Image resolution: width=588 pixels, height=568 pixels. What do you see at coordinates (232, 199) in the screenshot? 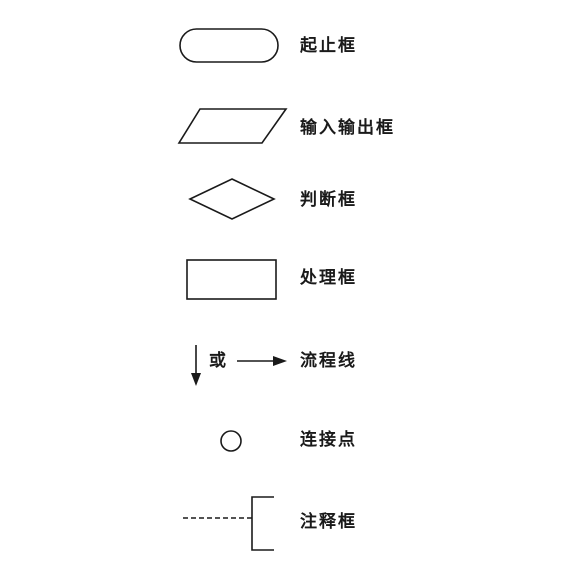
I see `decision-symbol` at bounding box center [232, 199].